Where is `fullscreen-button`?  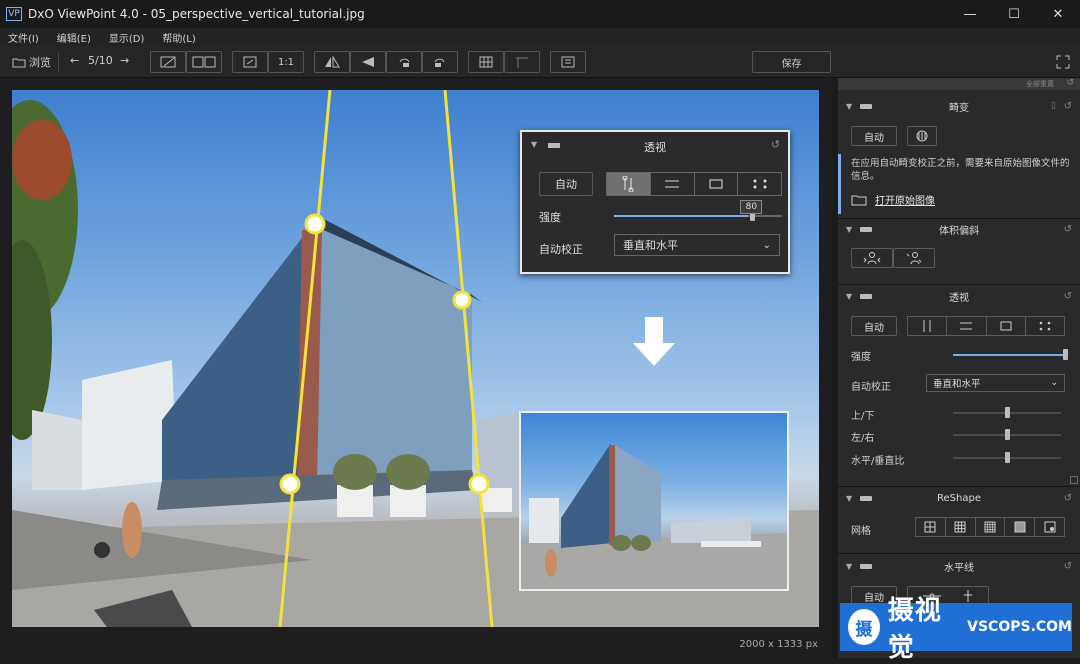
fullscreen-button is located at coordinates (1063, 63).